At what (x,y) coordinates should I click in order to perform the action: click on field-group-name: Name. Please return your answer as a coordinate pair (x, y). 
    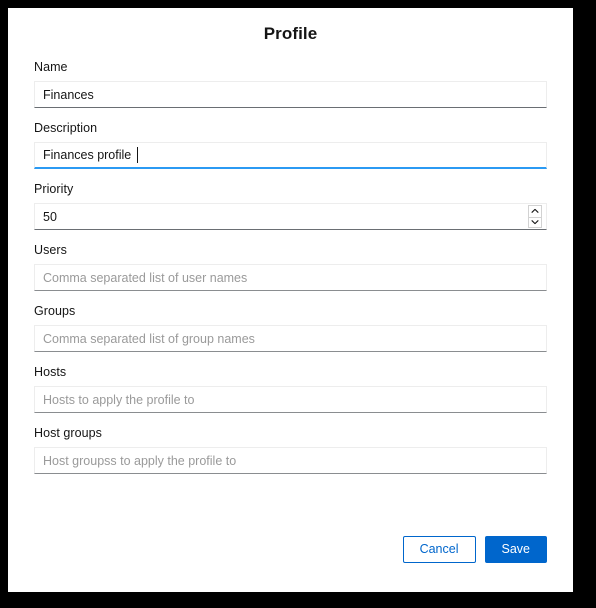
    Looking at the image, I should click on (290, 83).